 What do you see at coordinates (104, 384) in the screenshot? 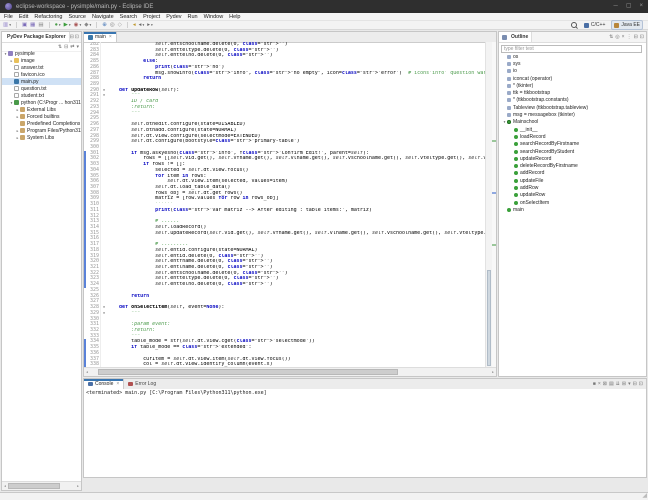
I see `tab-console: Console ×` at bounding box center [104, 384].